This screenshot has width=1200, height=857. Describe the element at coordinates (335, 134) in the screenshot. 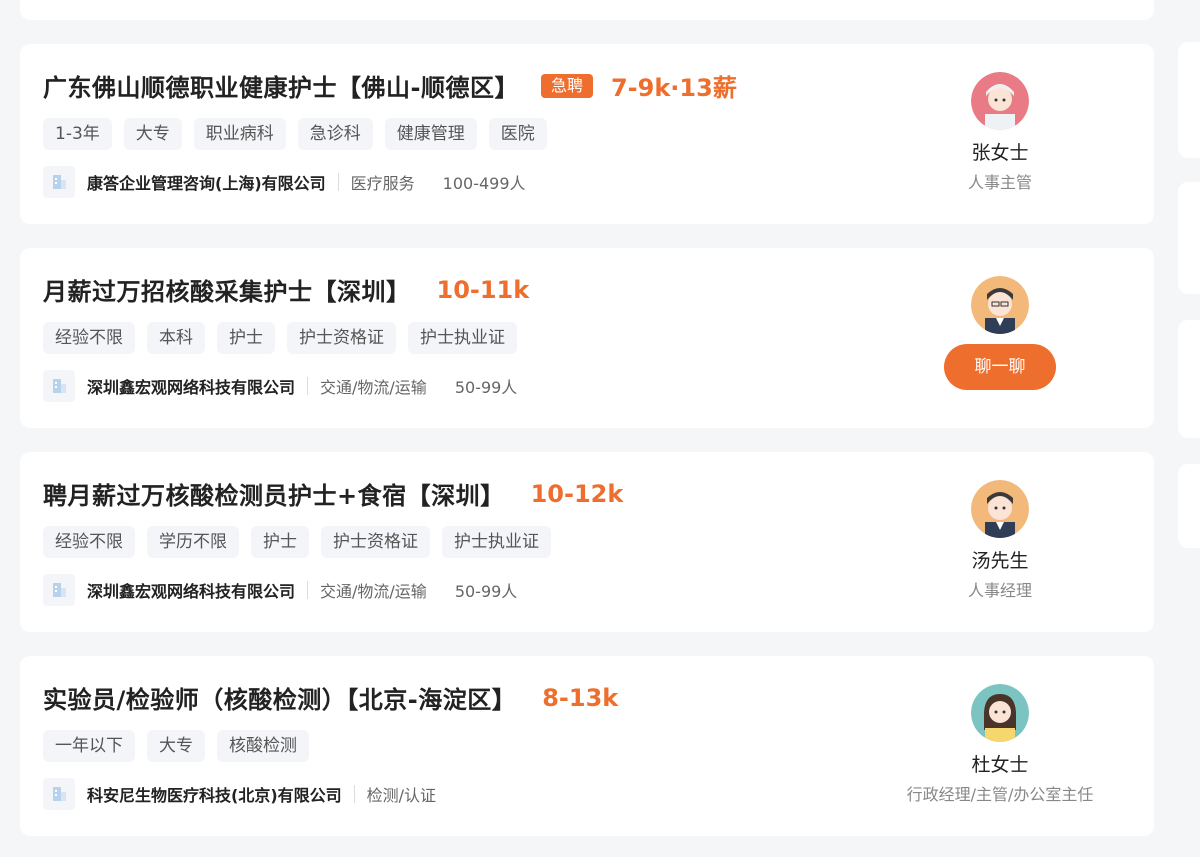

I see `tag: 急诊科` at that location.